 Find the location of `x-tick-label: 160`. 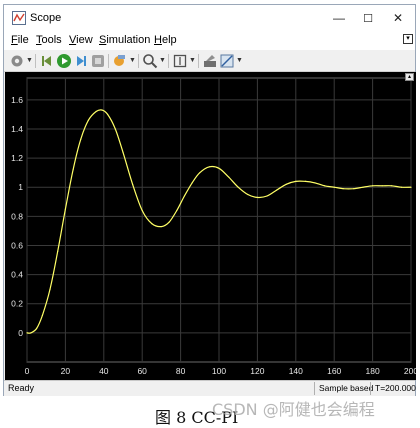

x-tick-label: 160 is located at coordinates (334, 371).